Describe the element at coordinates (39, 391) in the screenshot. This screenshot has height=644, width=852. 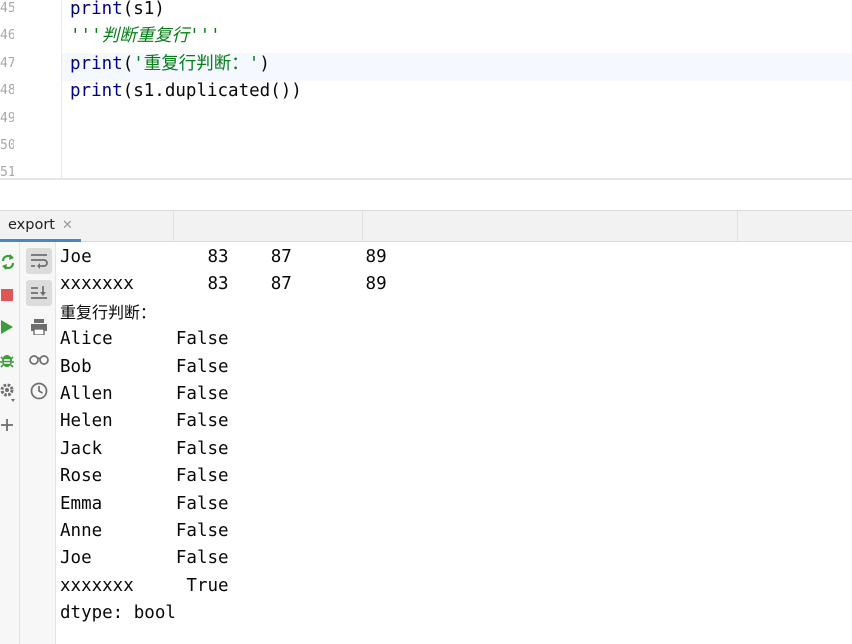
I see `history-icon` at that location.